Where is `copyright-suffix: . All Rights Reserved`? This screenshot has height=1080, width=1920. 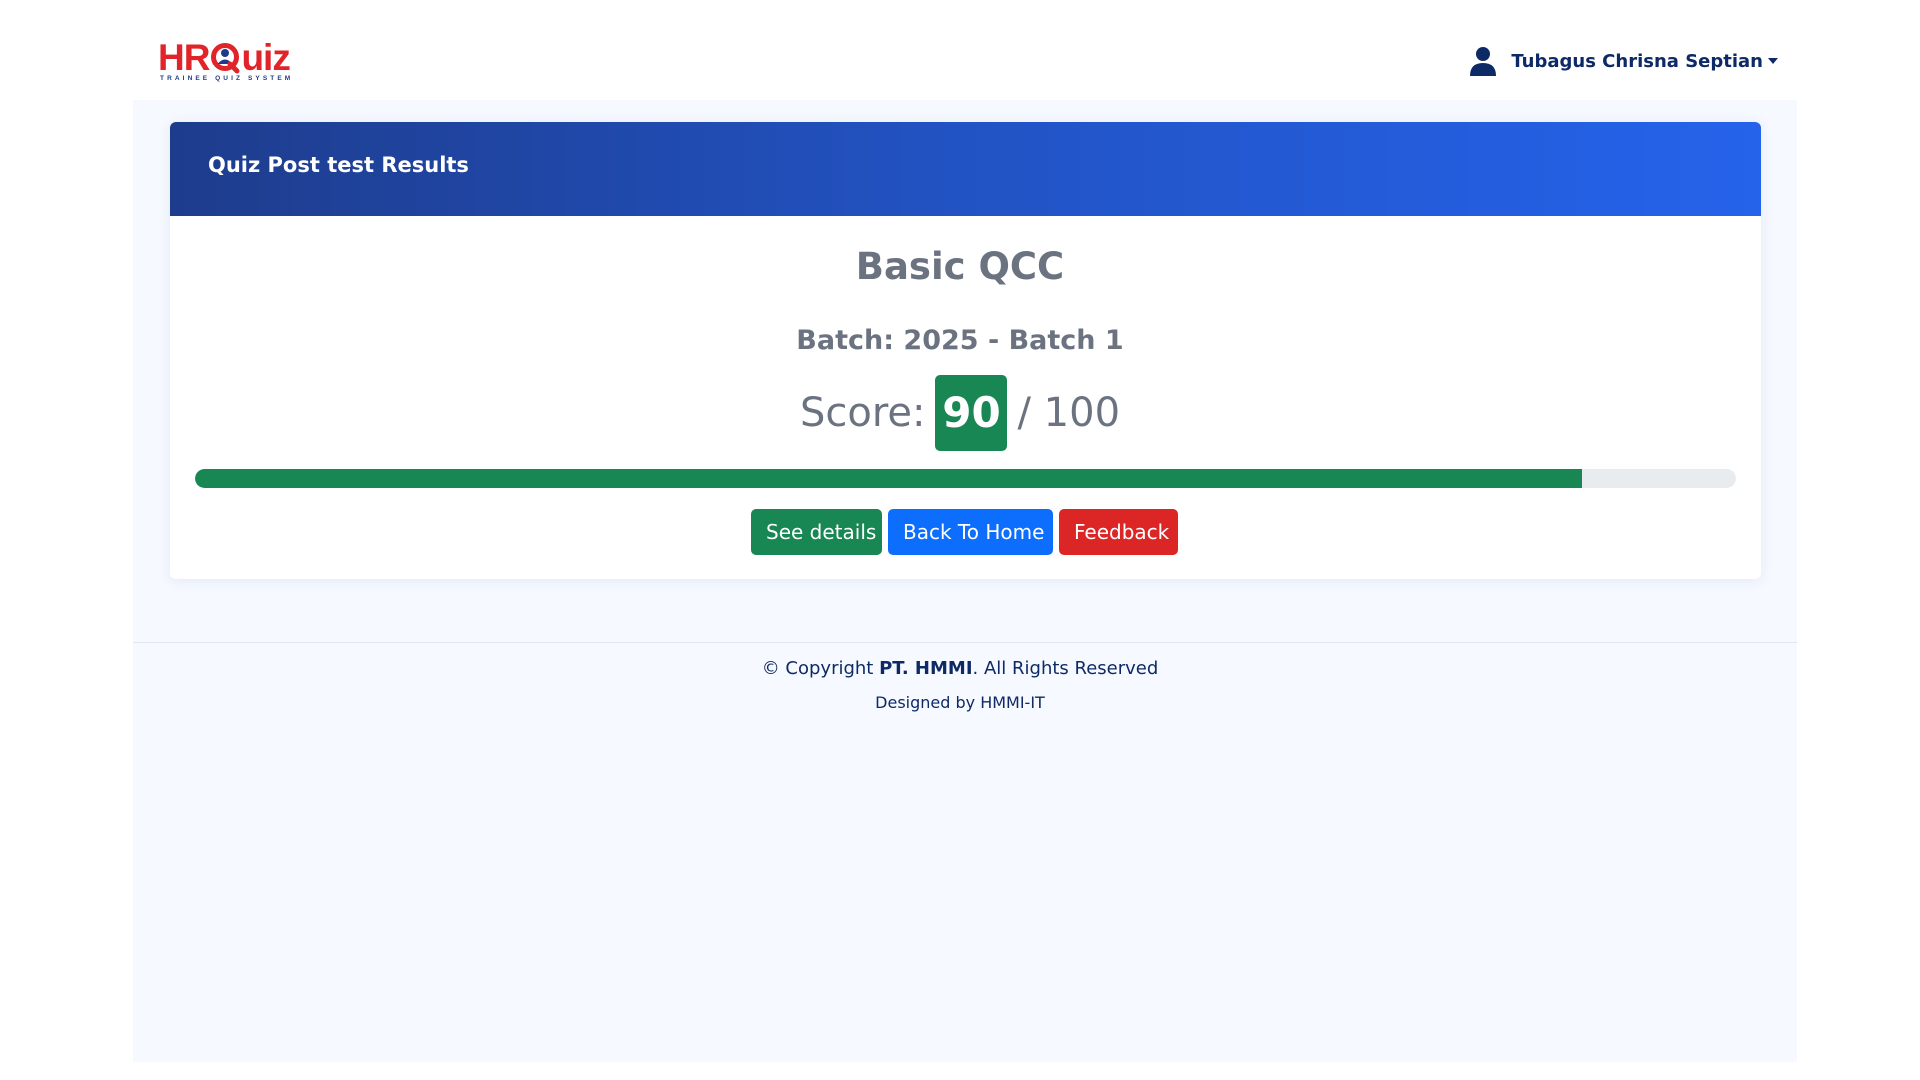
copyright-suffix: . All Rights Reserved is located at coordinates (1065, 668).